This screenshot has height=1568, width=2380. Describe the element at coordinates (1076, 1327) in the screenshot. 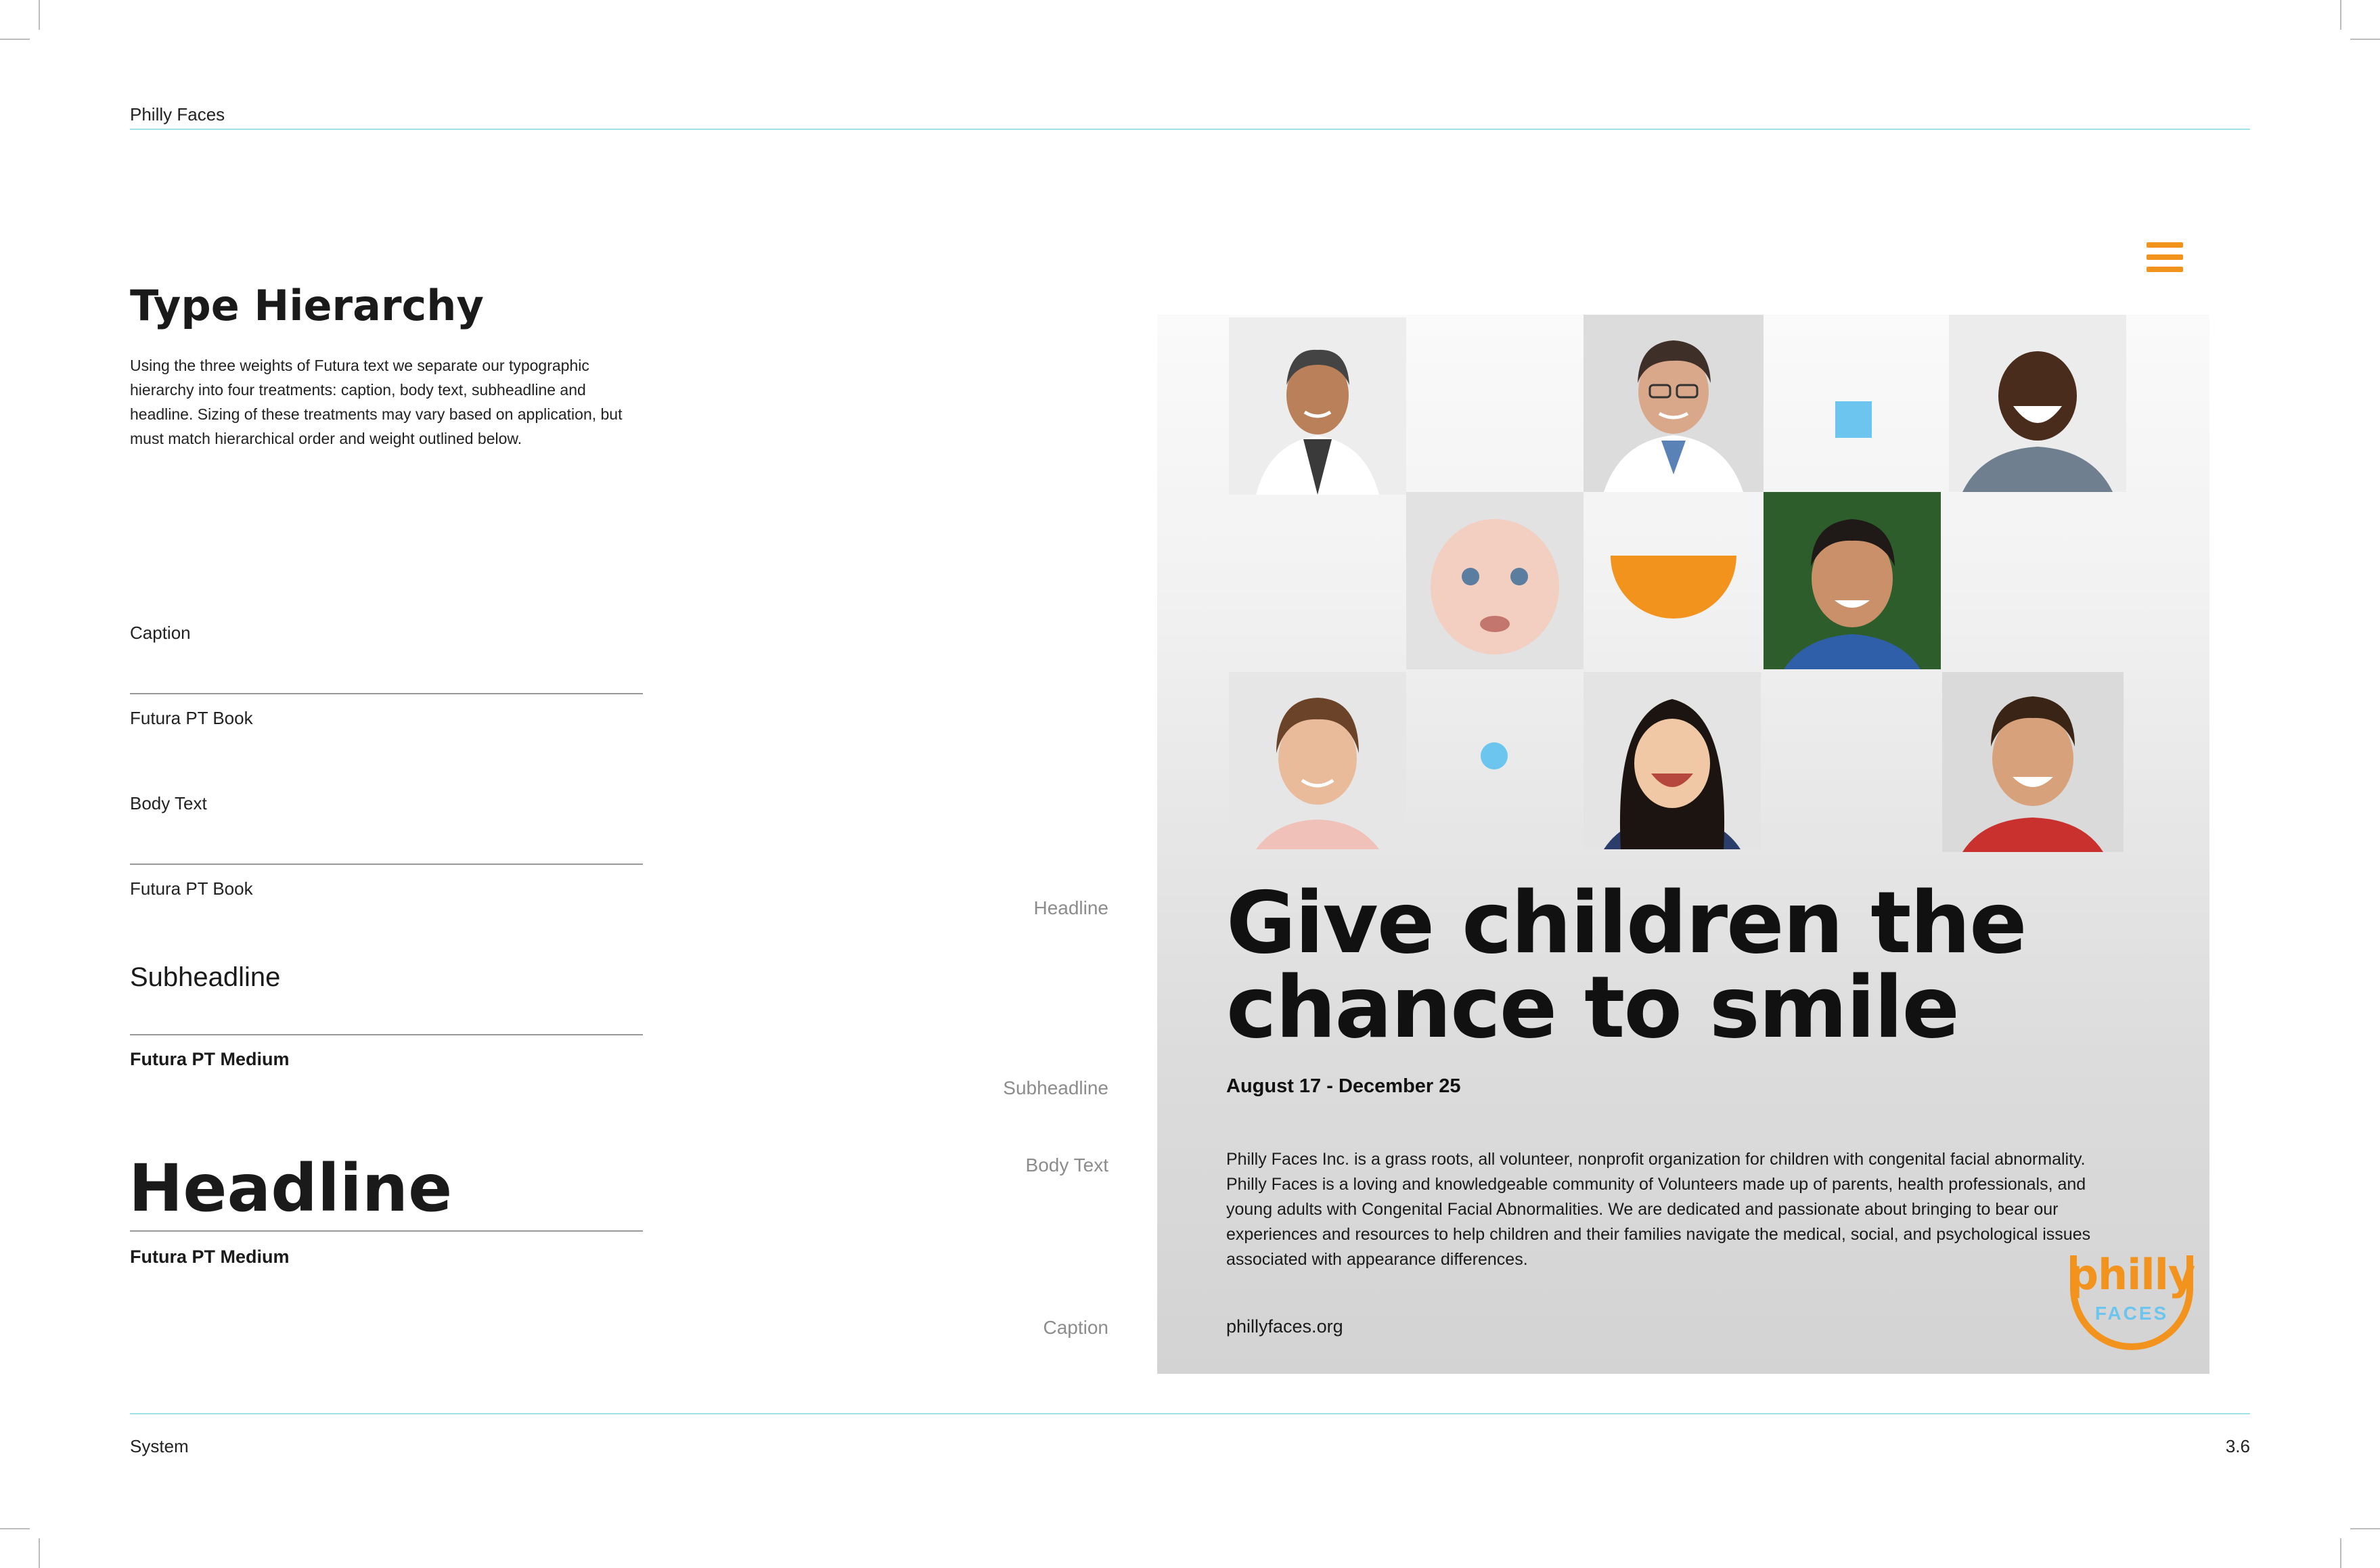

I see `poster-label-caption: Caption` at that location.